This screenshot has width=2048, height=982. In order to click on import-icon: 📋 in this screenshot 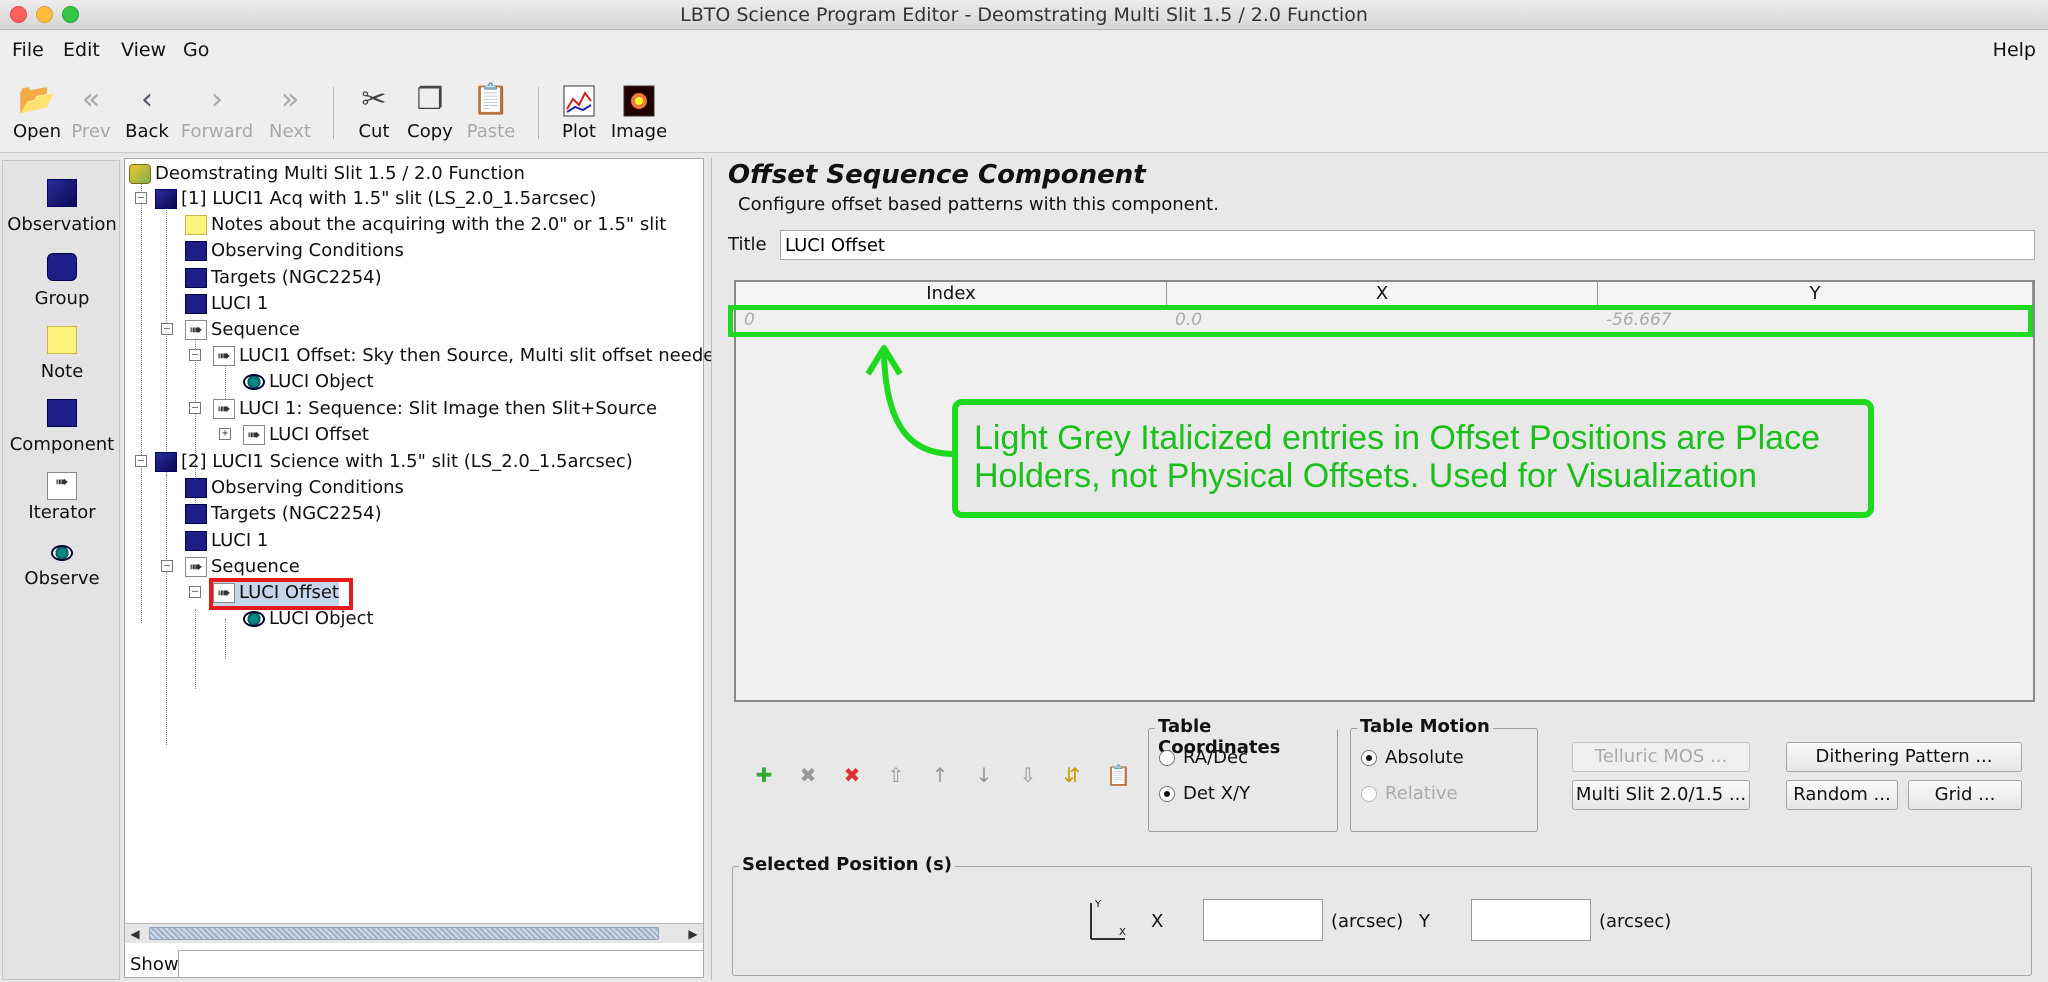, I will do `click(1118, 775)`.